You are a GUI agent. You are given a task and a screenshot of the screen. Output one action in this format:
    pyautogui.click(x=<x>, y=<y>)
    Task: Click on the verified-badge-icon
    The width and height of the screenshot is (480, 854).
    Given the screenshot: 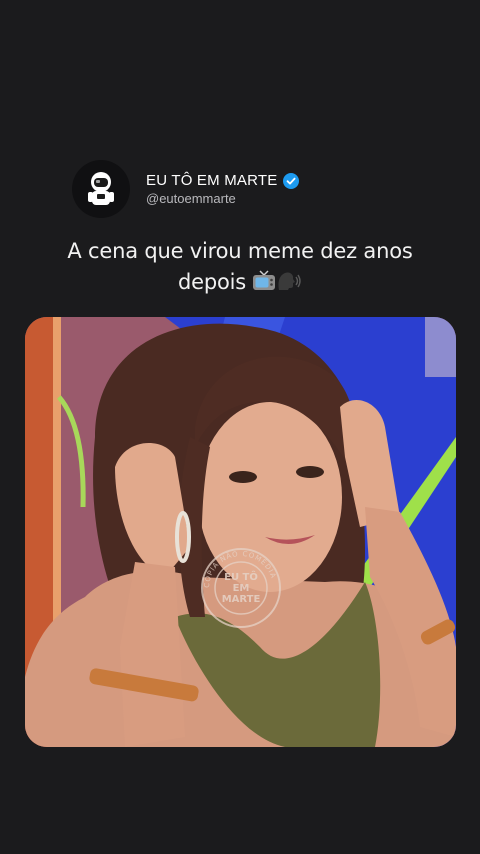 What is the action you would take?
    pyautogui.click(x=291, y=180)
    